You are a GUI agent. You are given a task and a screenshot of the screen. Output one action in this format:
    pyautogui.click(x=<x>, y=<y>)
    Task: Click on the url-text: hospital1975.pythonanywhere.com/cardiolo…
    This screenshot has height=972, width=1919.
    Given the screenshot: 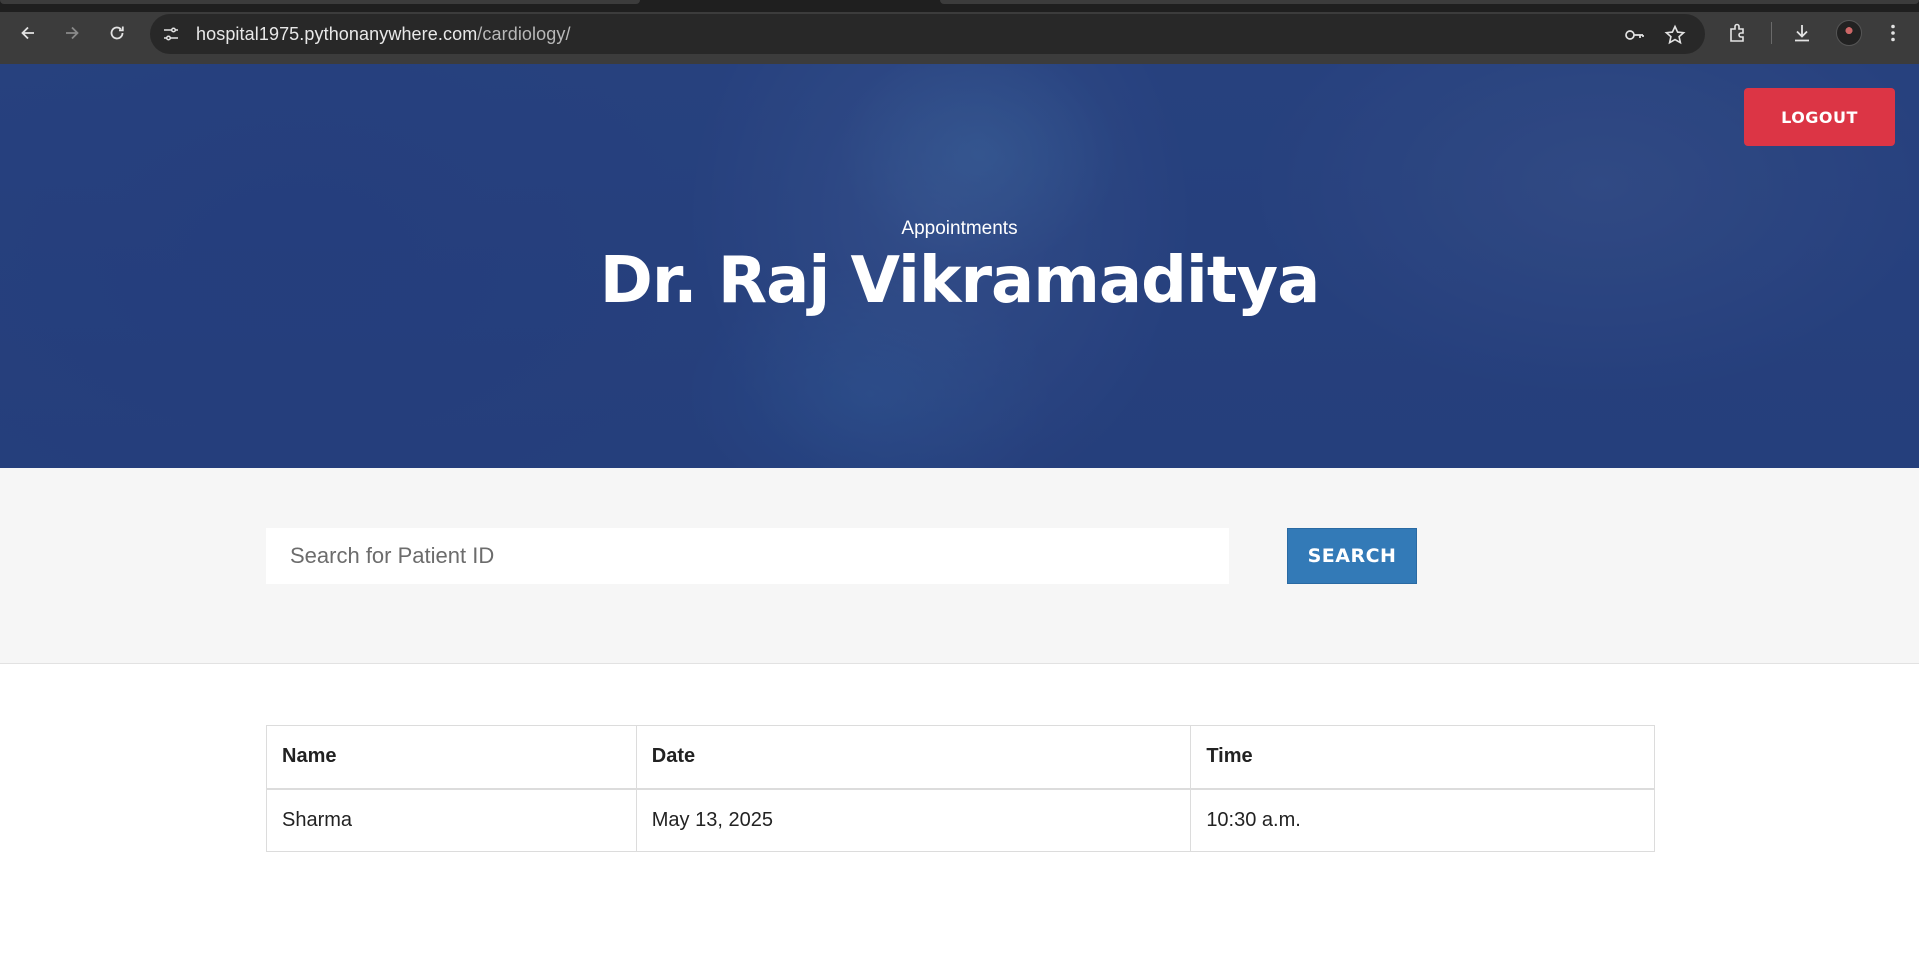 What is the action you would take?
    pyautogui.click(x=383, y=34)
    